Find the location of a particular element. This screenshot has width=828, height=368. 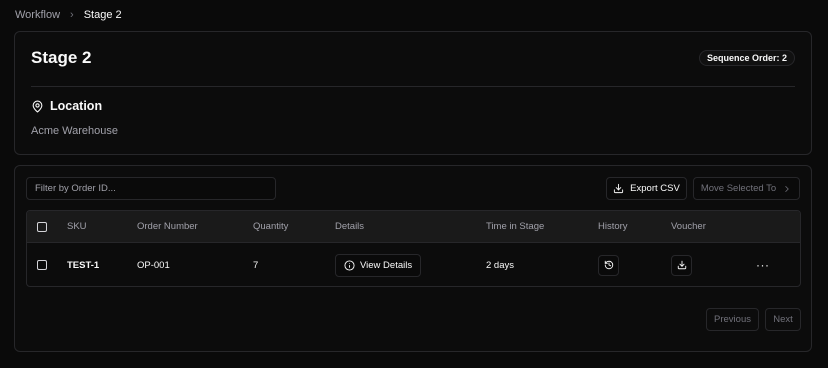

cell-sku: TEST-1 is located at coordinates (83, 265).